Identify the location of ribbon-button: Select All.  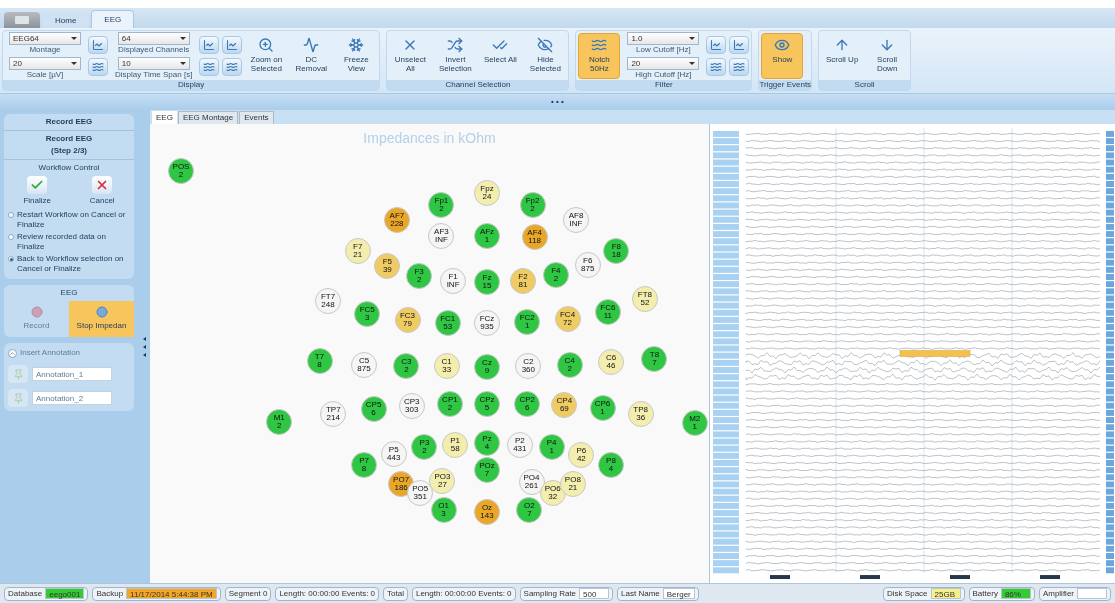
(500, 55).